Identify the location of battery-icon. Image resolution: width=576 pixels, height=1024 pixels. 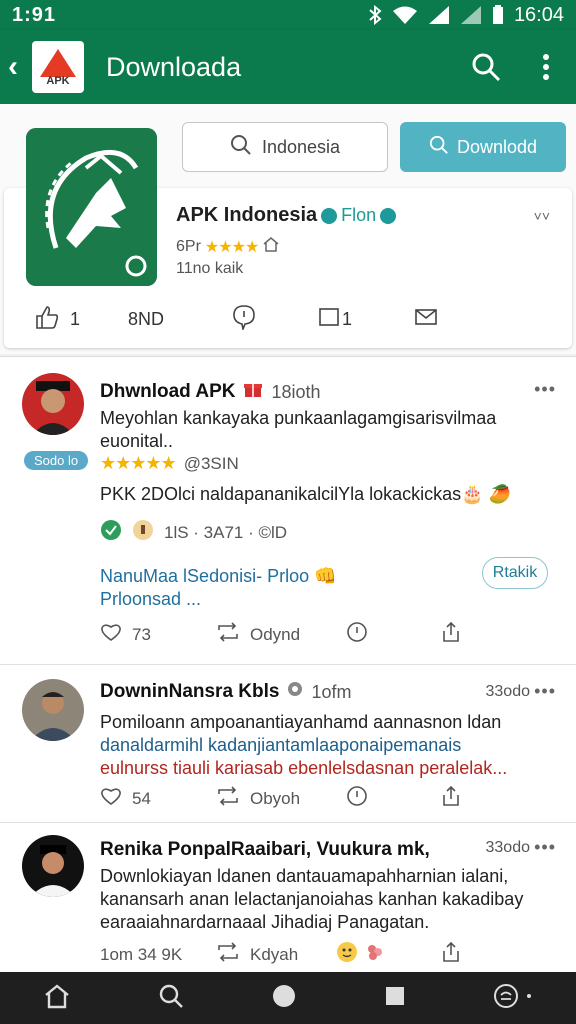
(498, 15).